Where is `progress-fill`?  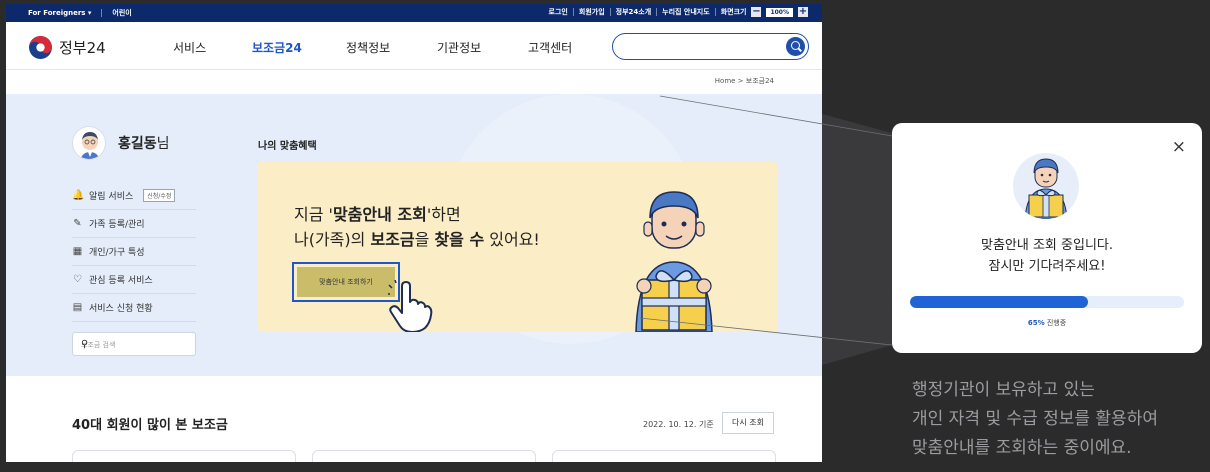
progress-fill is located at coordinates (999, 302).